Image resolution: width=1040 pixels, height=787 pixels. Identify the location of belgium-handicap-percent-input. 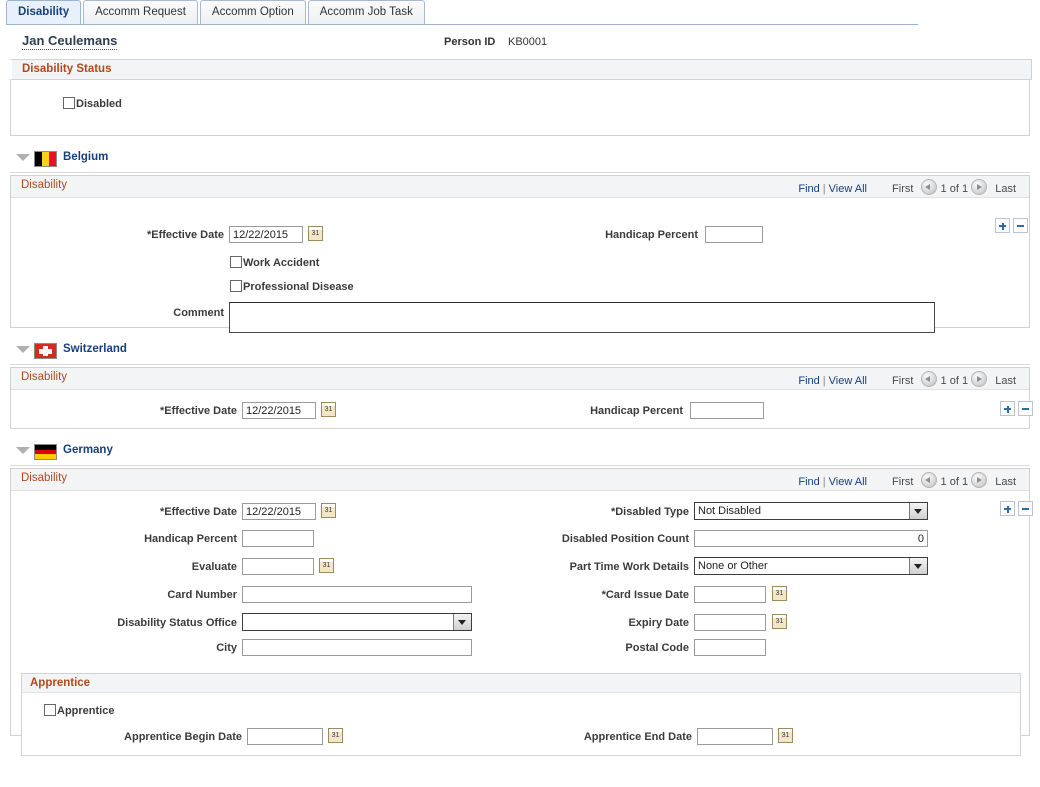
(734, 234).